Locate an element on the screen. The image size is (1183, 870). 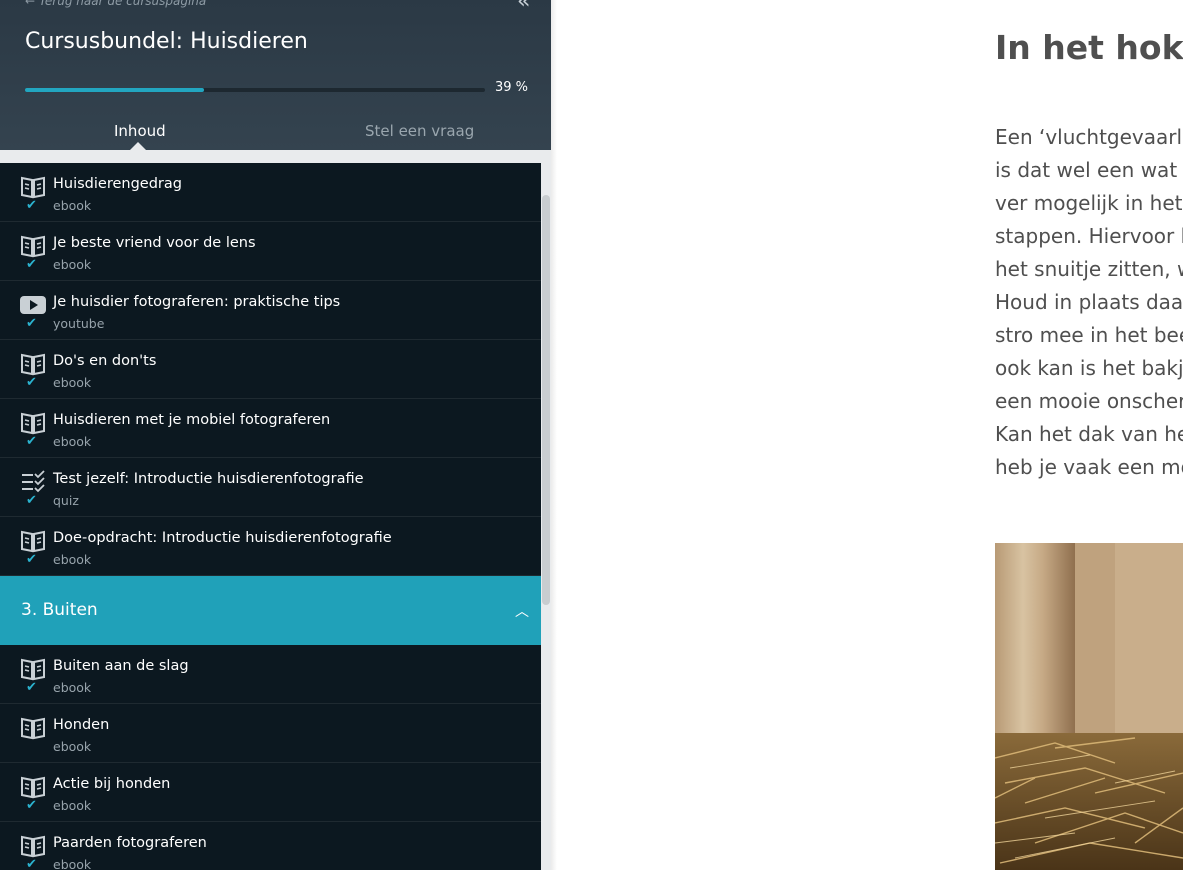
paragraph-line: is dat wel een wat n is located at coordinates (1089, 170).